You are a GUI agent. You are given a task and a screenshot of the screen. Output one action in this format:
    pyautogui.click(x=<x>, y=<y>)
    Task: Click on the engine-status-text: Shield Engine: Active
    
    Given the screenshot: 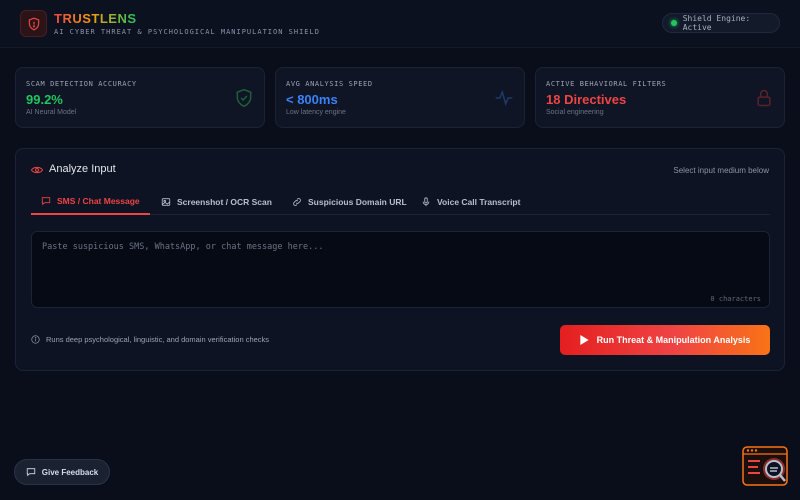 What is the action you would take?
    pyautogui.click(x=716, y=23)
    